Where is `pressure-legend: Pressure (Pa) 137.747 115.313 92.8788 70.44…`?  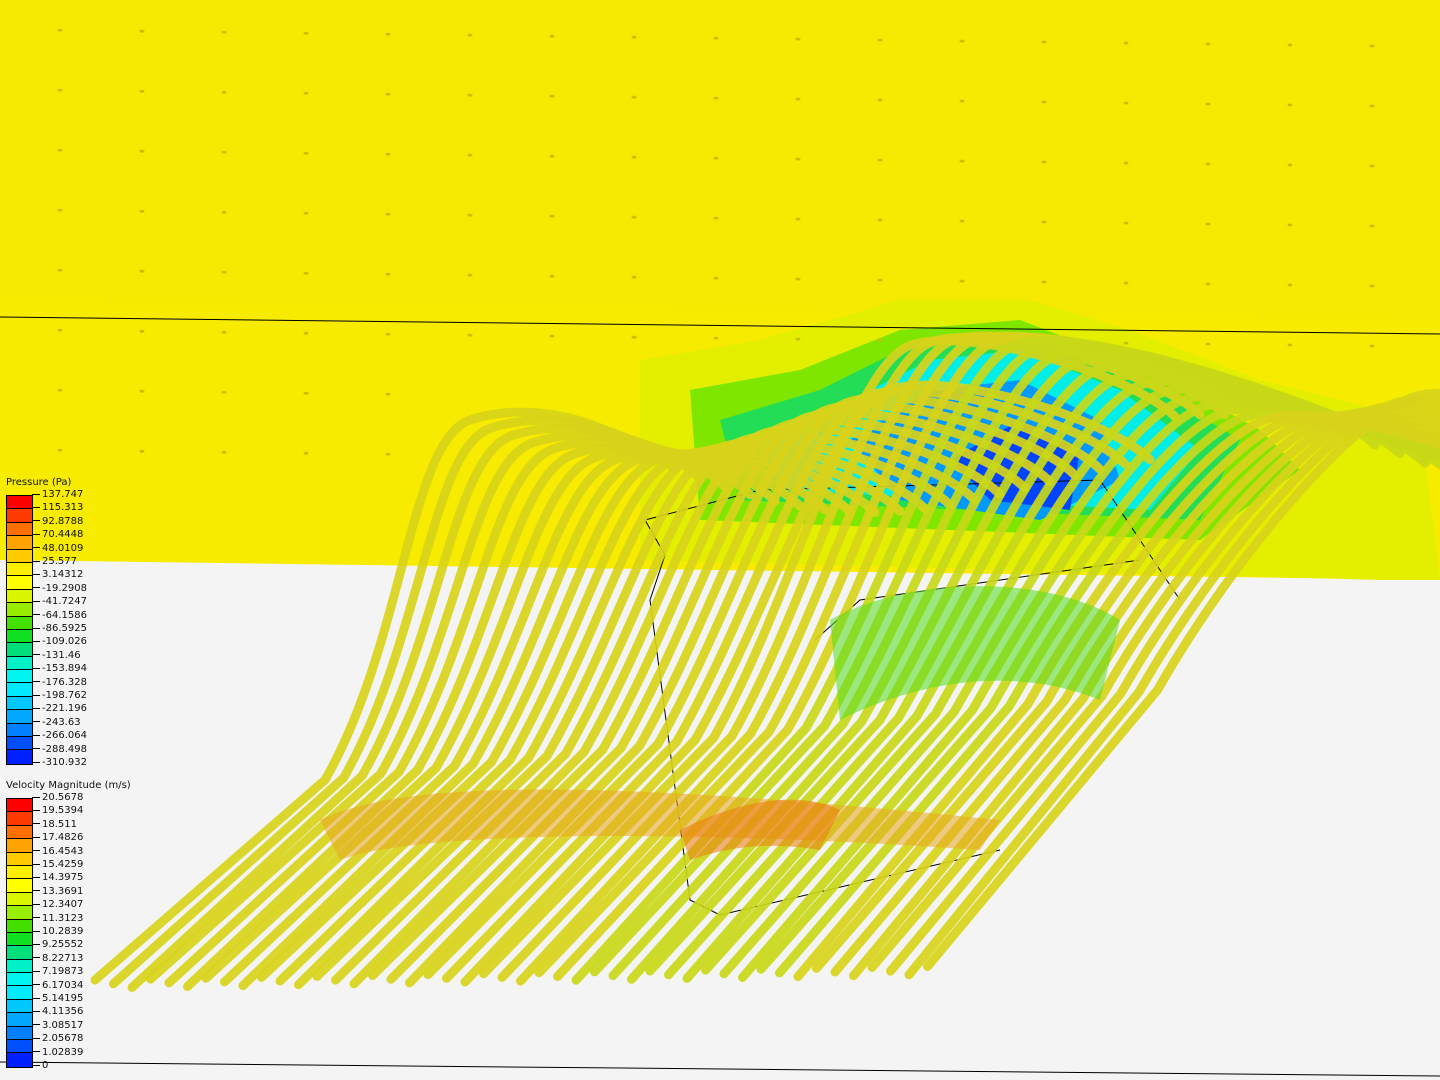 pressure-legend: Pressure (Pa) 137.747 115.313 92.8788 70.44… is located at coordinates (46, 622).